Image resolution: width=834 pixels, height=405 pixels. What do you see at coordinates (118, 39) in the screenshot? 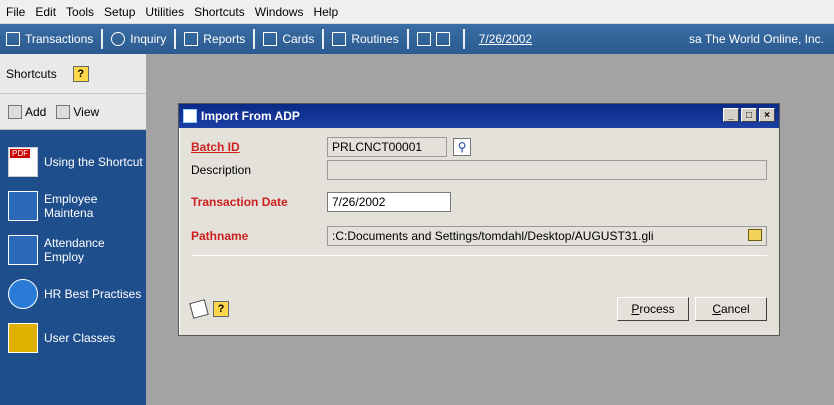
I see `magnifier-icon` at bounding box center [118, 39].